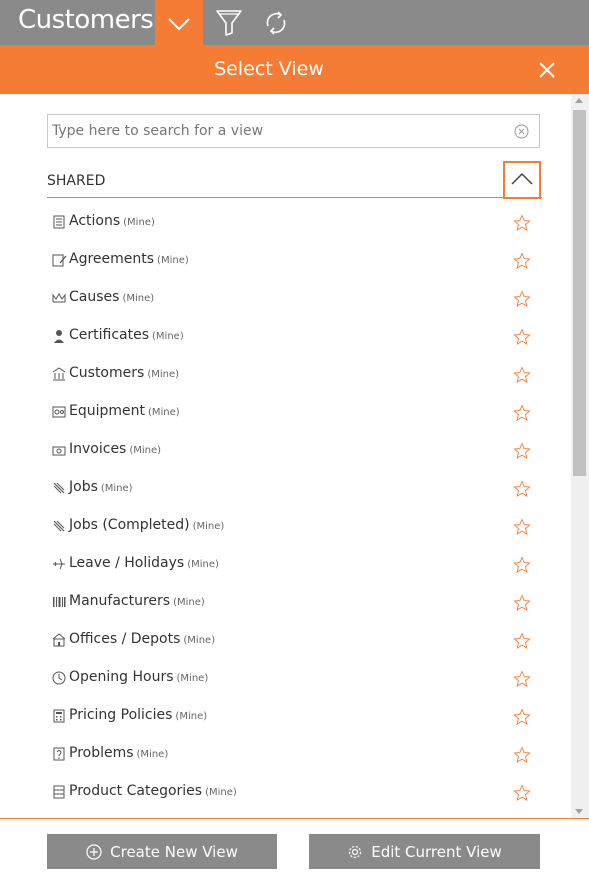 This screenshot has width=589, height=879. What do you see at coordinates (162, 851) in the screenshot?
I see `create-new-view-button: Create New View` at bounding box center [162, 851].